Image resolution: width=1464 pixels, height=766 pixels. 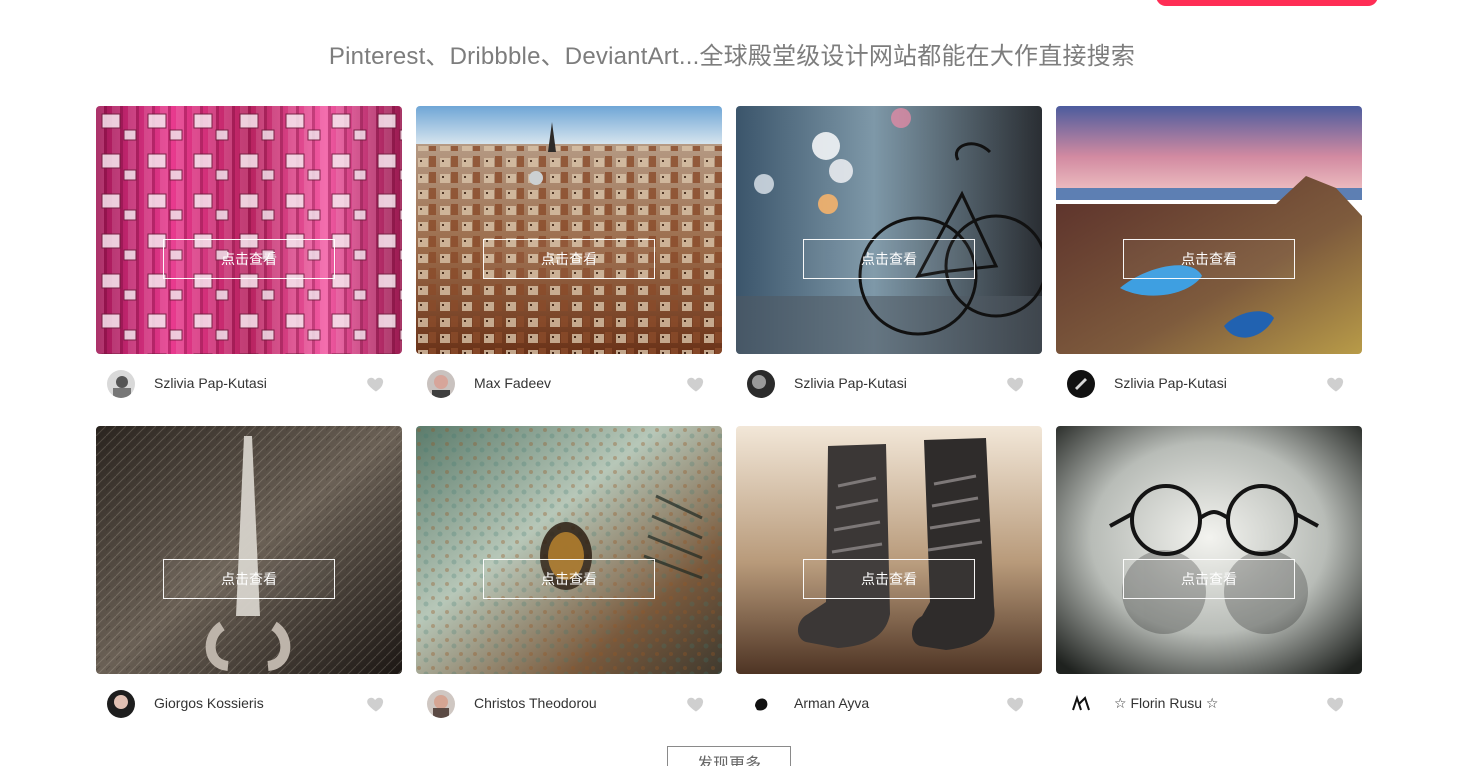 I want to click on author-name: Giorgos Kossieris, so click(x=209, y=703).